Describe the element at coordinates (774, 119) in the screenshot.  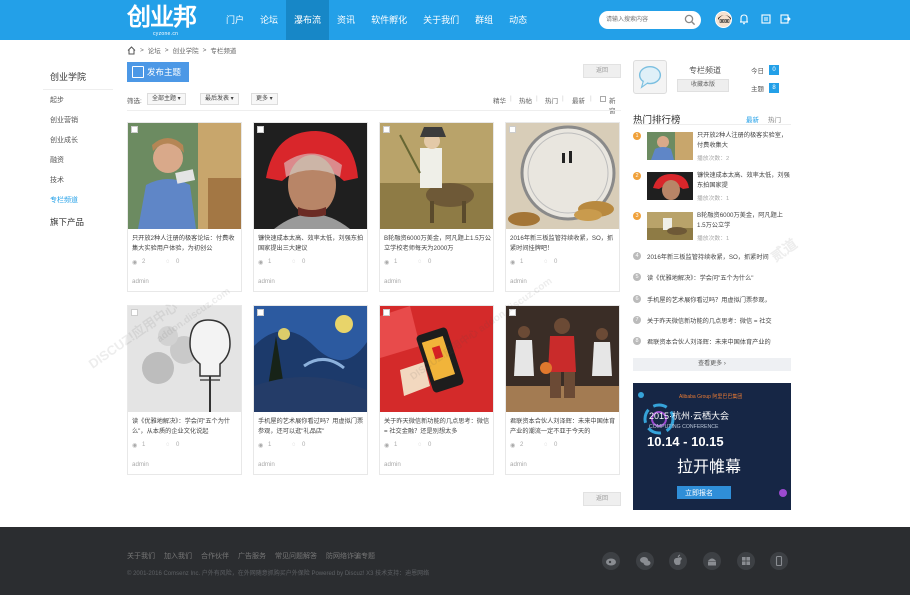
I see `ranking-tab-hot: 热门` at that location.